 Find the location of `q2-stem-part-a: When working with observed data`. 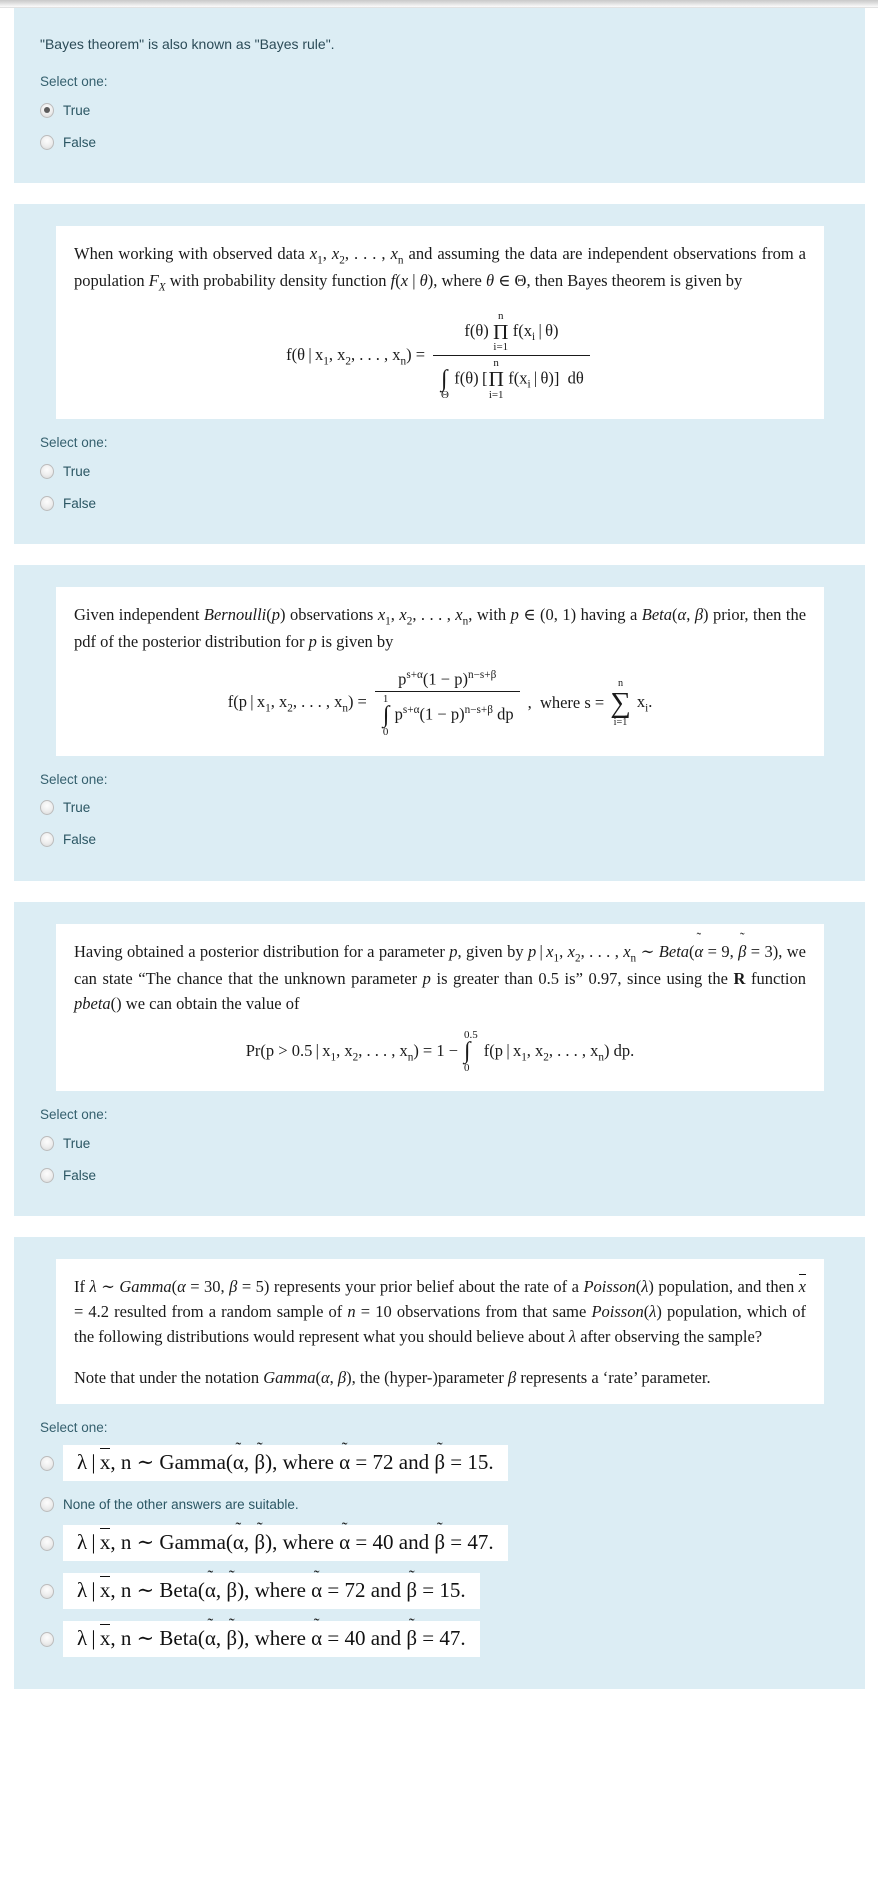

q2-stem-part-a: When working with observed data is located at coordinates (192, 254).